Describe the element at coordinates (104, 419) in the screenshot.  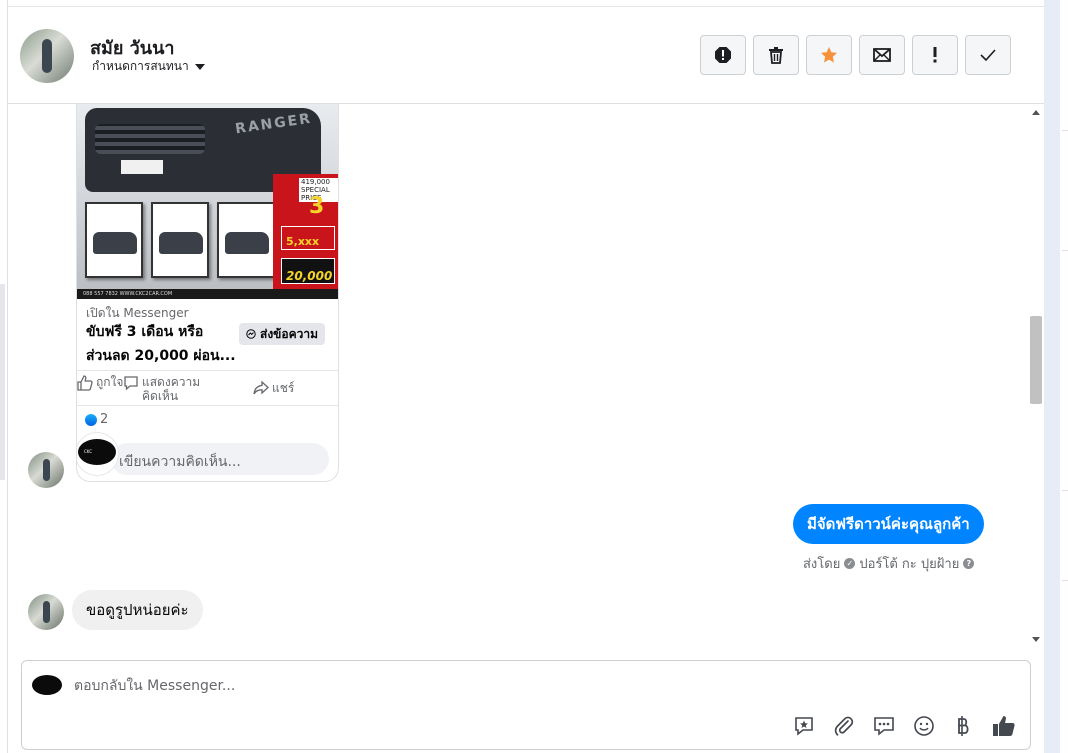
I see `reaction-count: 2` at that location.